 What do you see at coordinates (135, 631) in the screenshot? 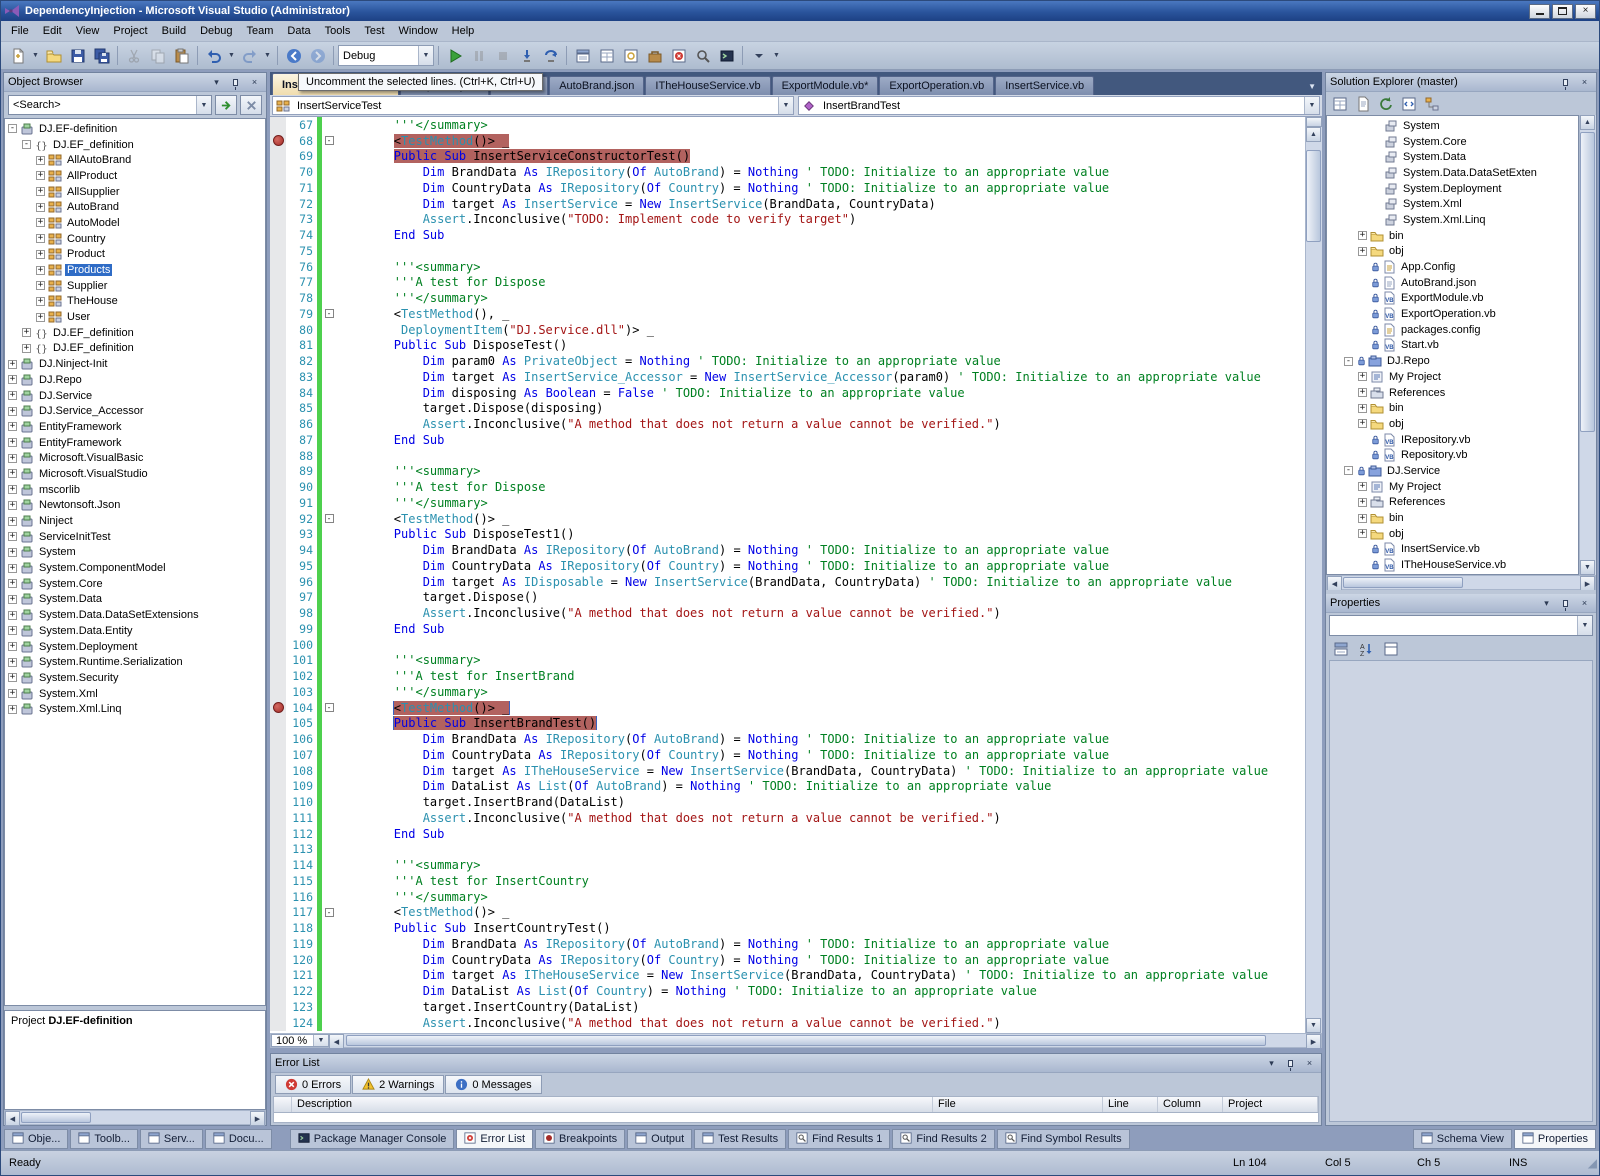
I see `tree-item: + System.Data.Entity` at bounding box center [135, 631].